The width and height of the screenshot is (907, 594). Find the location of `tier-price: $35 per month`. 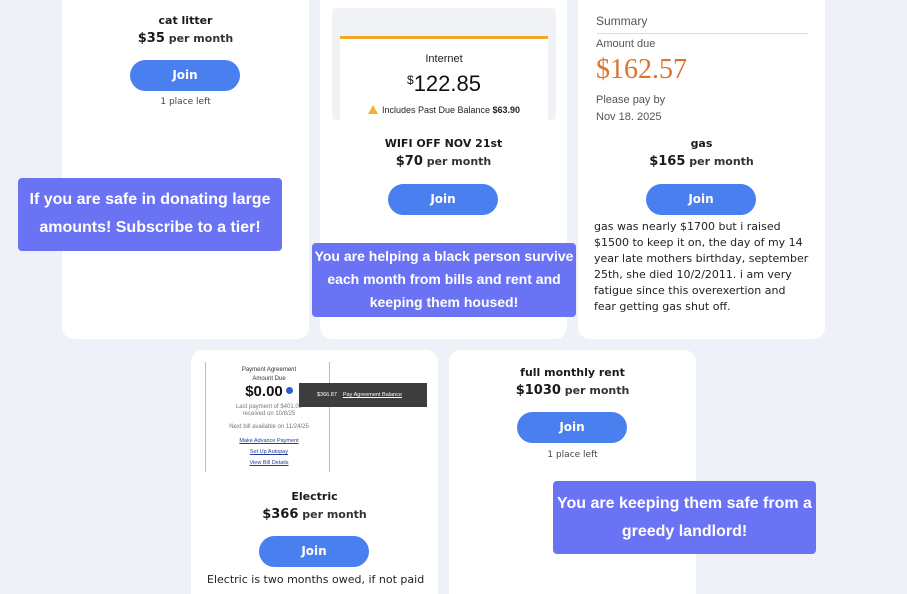

tier-price: $35 per month is located at coordinates (185, 38).